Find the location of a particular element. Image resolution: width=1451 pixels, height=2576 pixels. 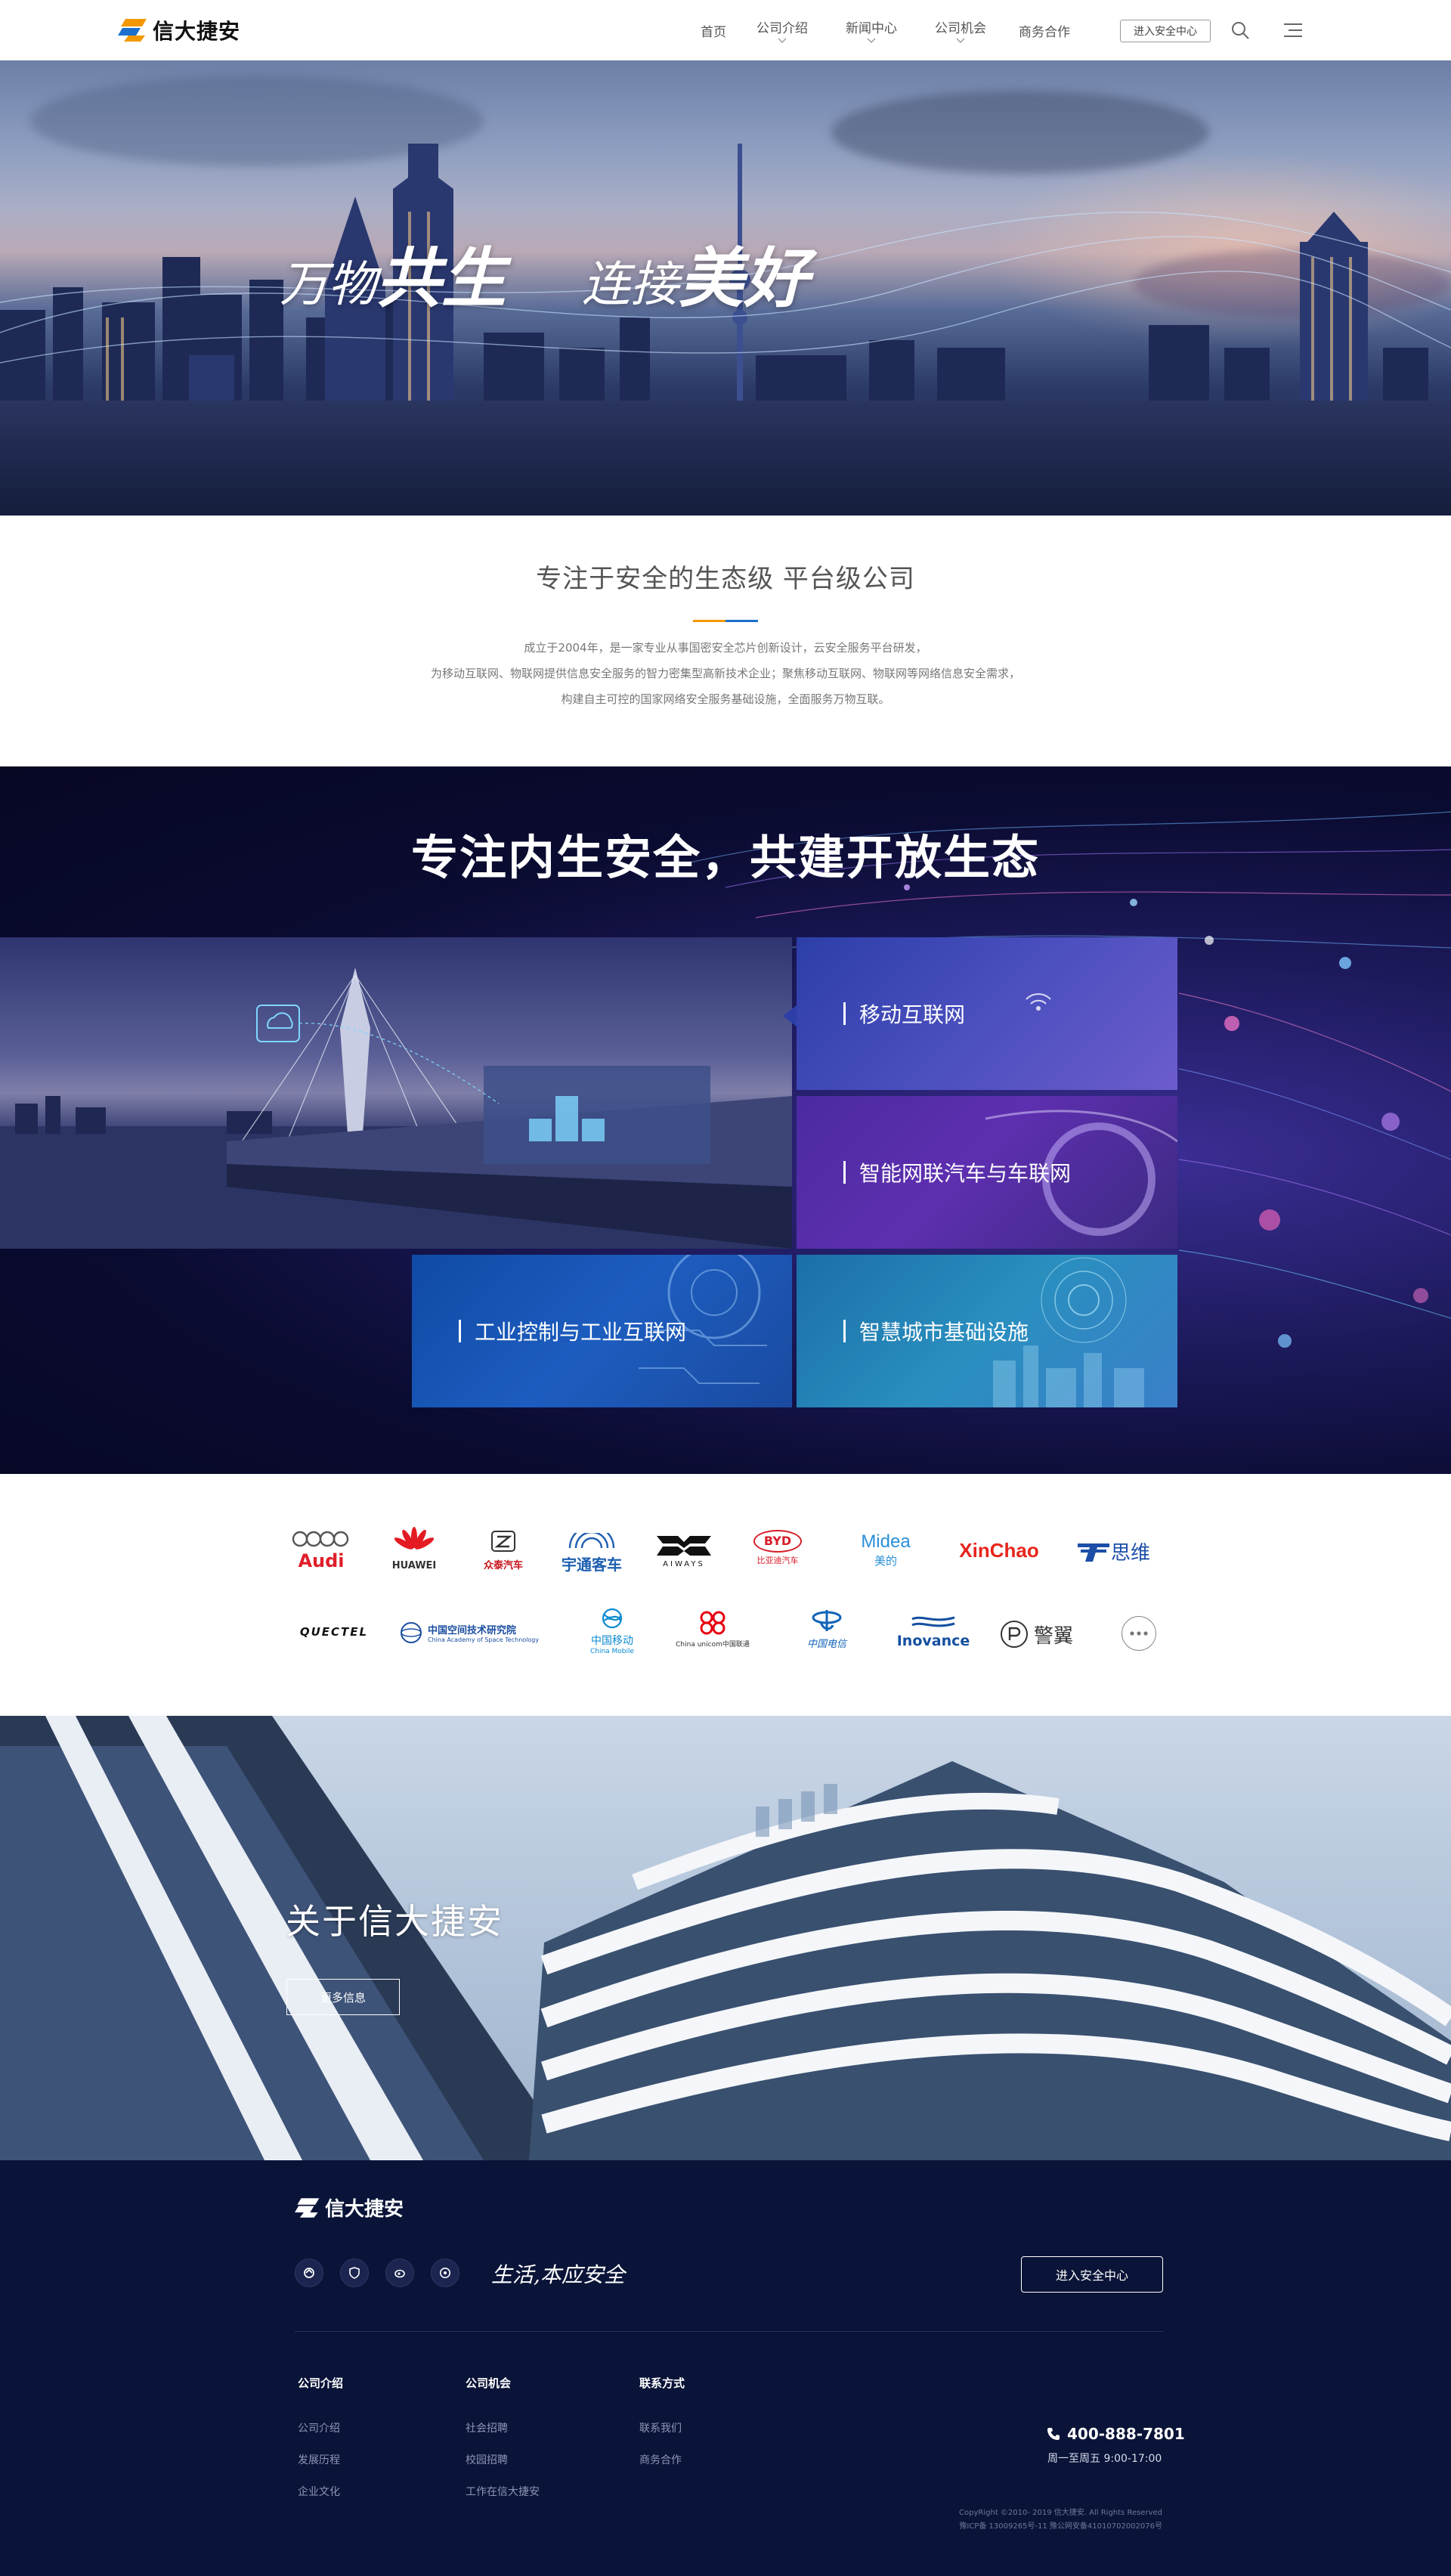

tile-title: 智慧城市基础设施 is located at coordinates (944, 1332).